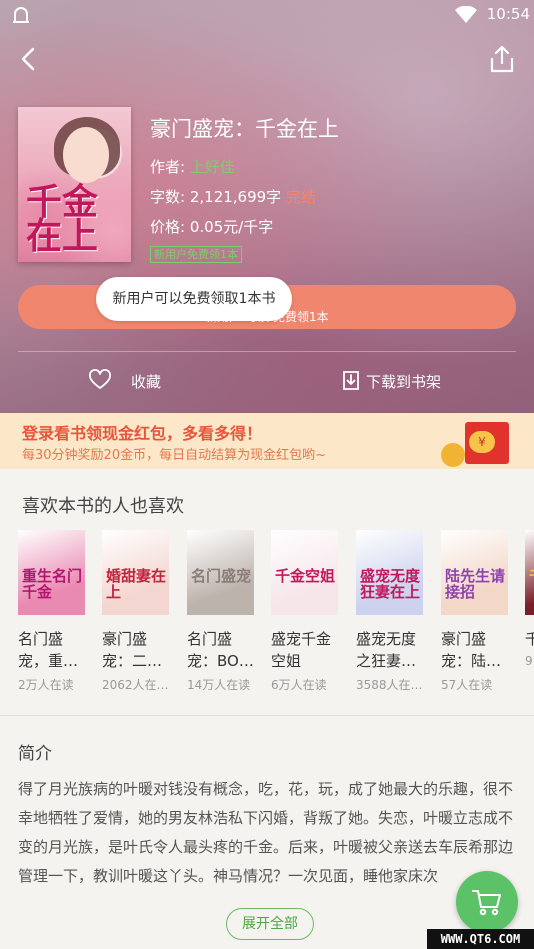 The image size is (534, 949). I want to click on book-card: 陆先生请接招 豪门盛宠：陆… 57人在读, so click(476, 611).